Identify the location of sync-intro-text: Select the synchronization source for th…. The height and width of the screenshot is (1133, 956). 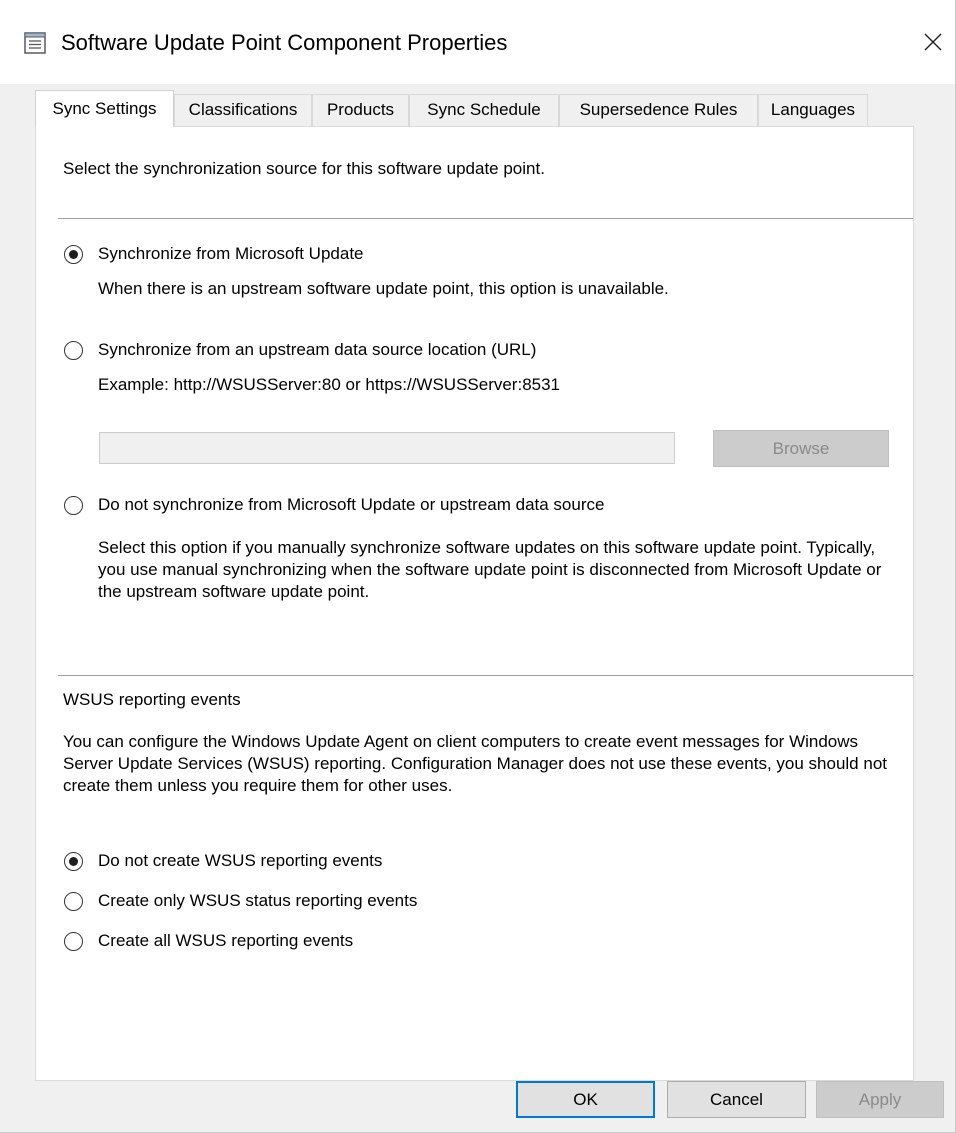
(304, 168).